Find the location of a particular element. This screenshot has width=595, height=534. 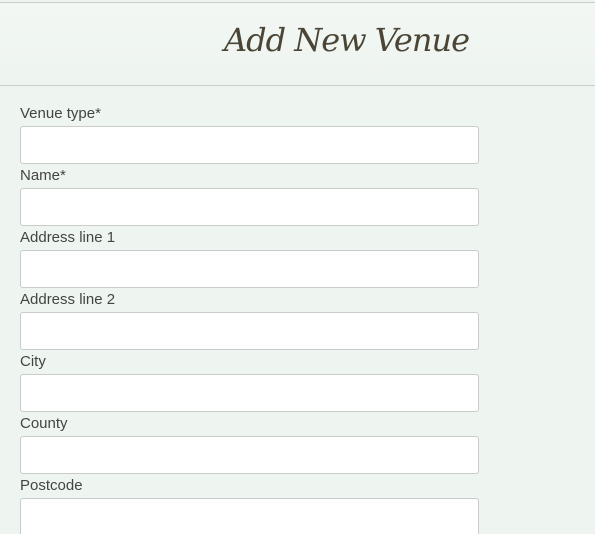

address-line-2-label: Address line 2 is located at coordinates (68, 299).